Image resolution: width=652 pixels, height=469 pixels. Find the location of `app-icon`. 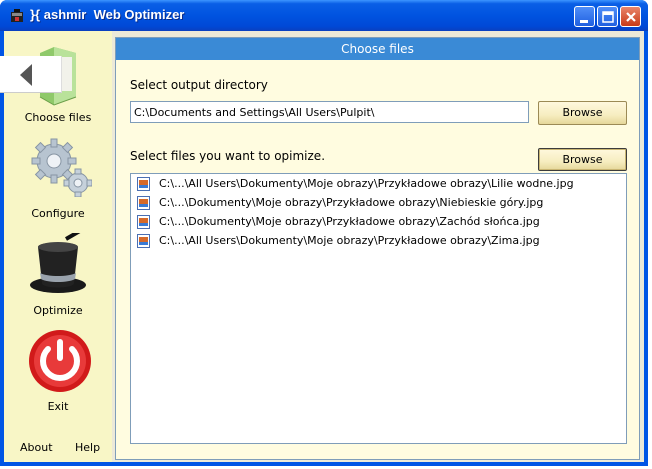

app-icon is located at coordinates (17, 15).